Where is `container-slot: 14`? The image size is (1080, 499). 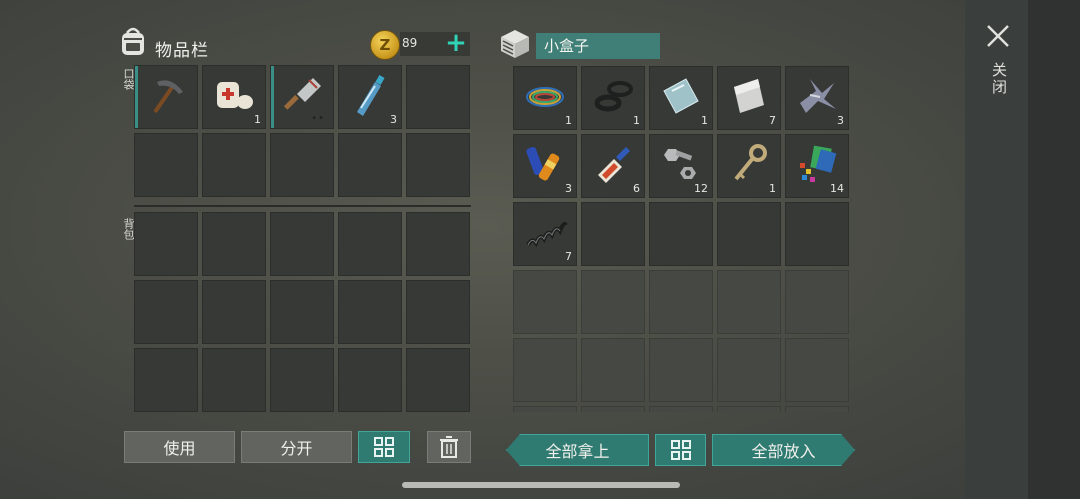
container-slot: 14 is located at coordinates (817, 166).